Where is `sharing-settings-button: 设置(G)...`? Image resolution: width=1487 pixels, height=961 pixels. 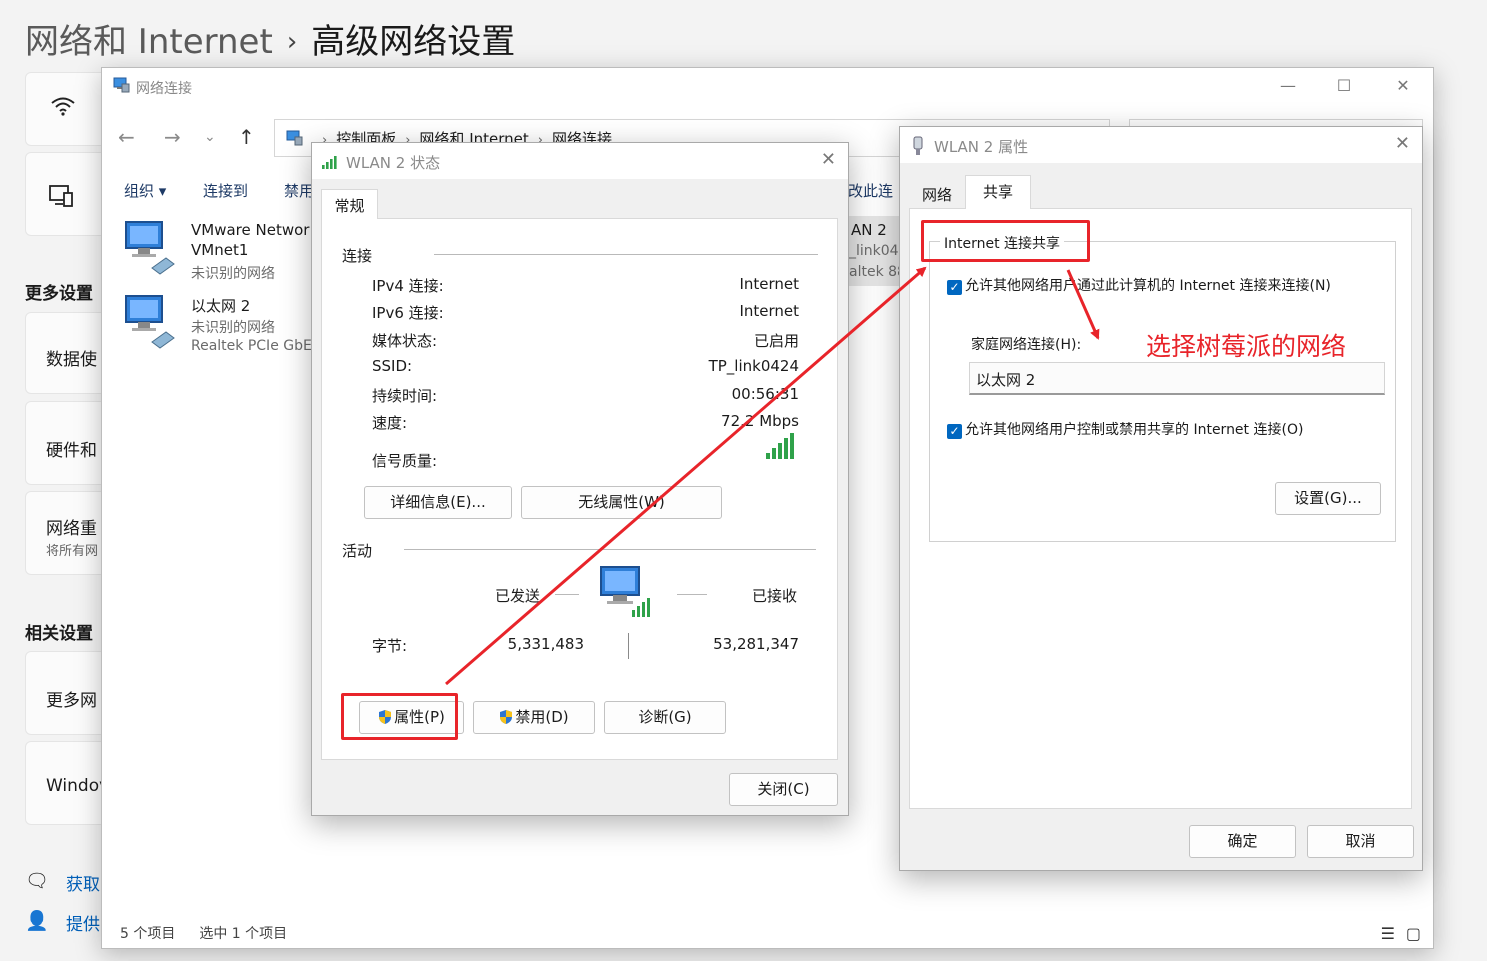
sharing-settings-button: 设置(G)... is located at coordinates (1328, 498).